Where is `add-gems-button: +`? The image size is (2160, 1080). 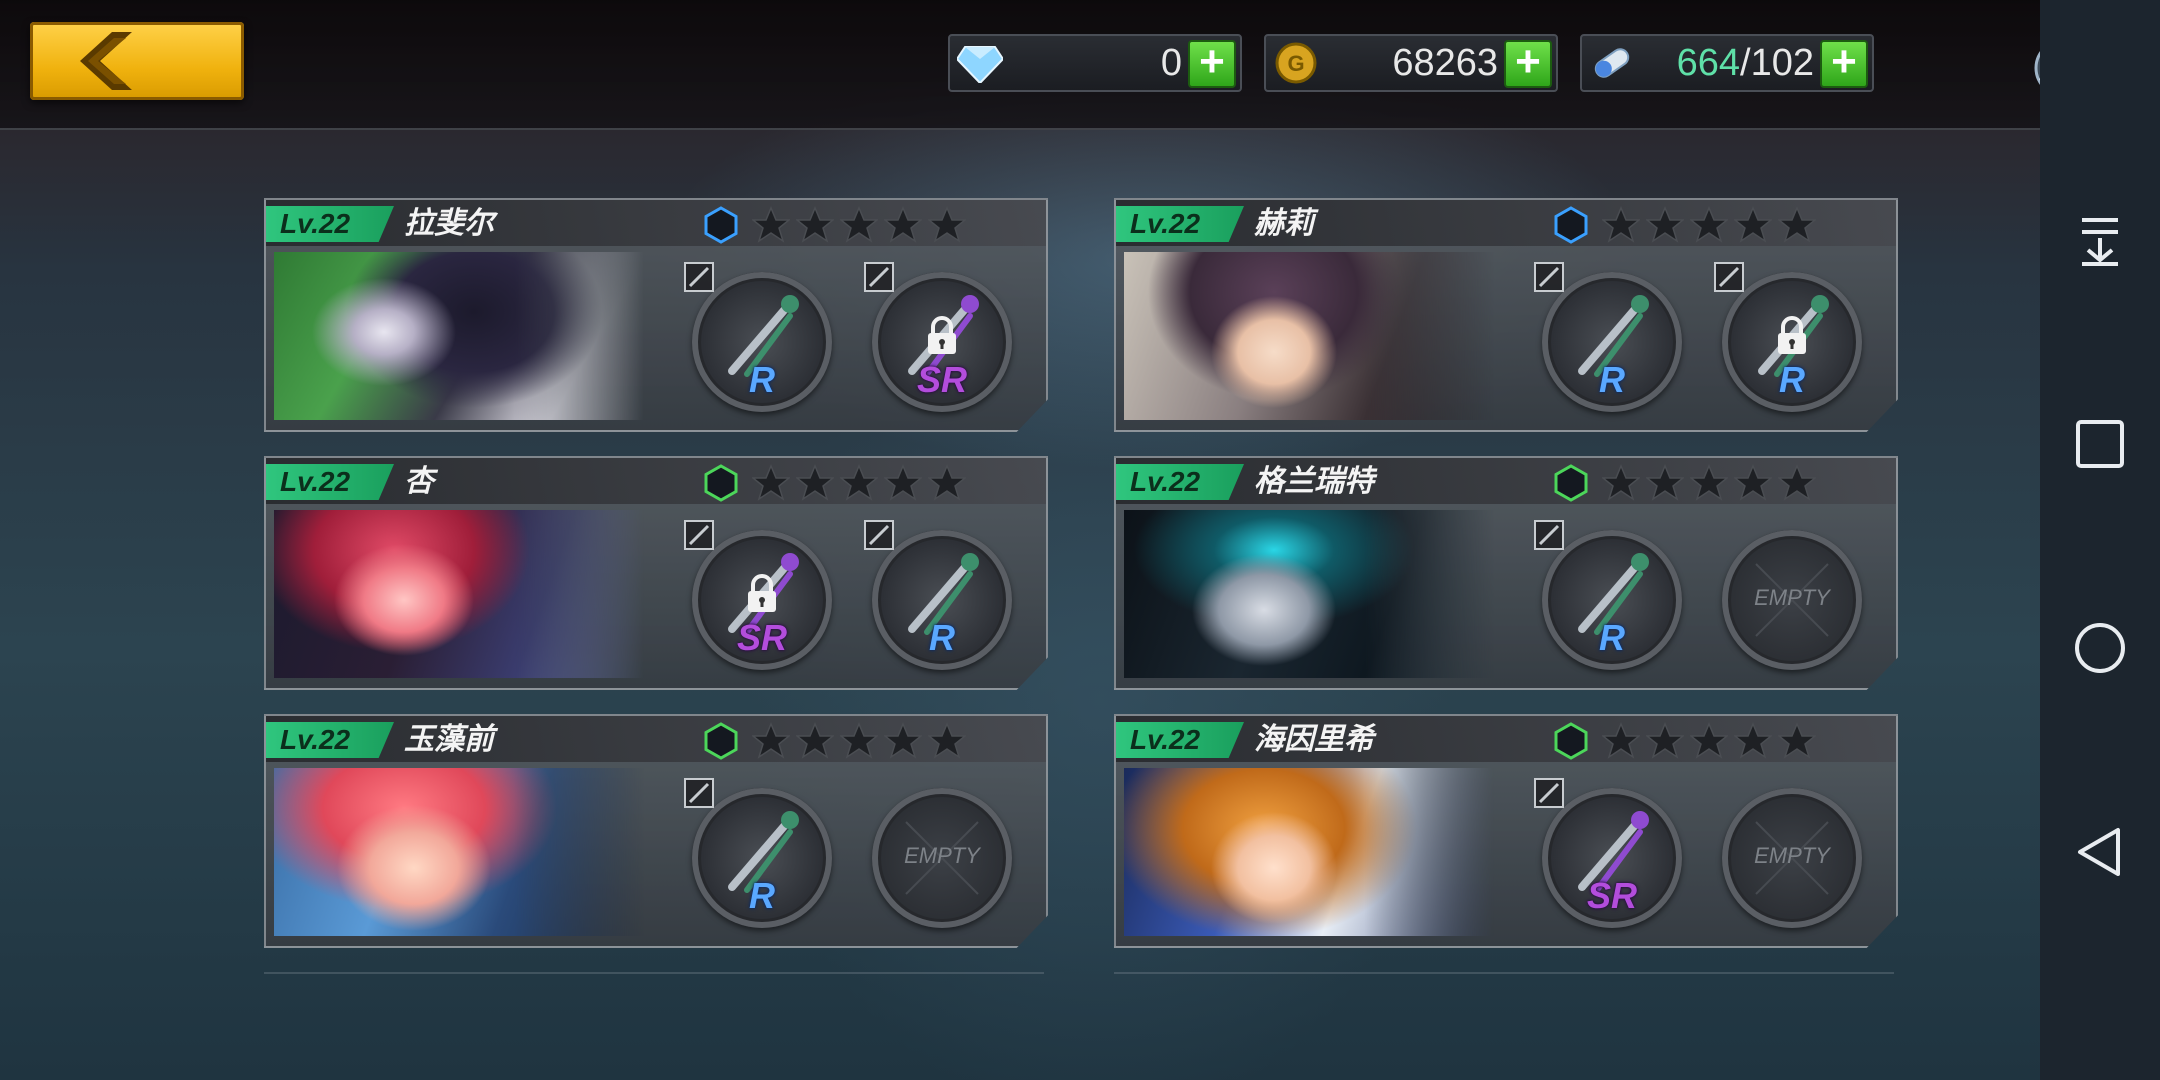
add-gems-button: + is located at coordinates (1212, 64).